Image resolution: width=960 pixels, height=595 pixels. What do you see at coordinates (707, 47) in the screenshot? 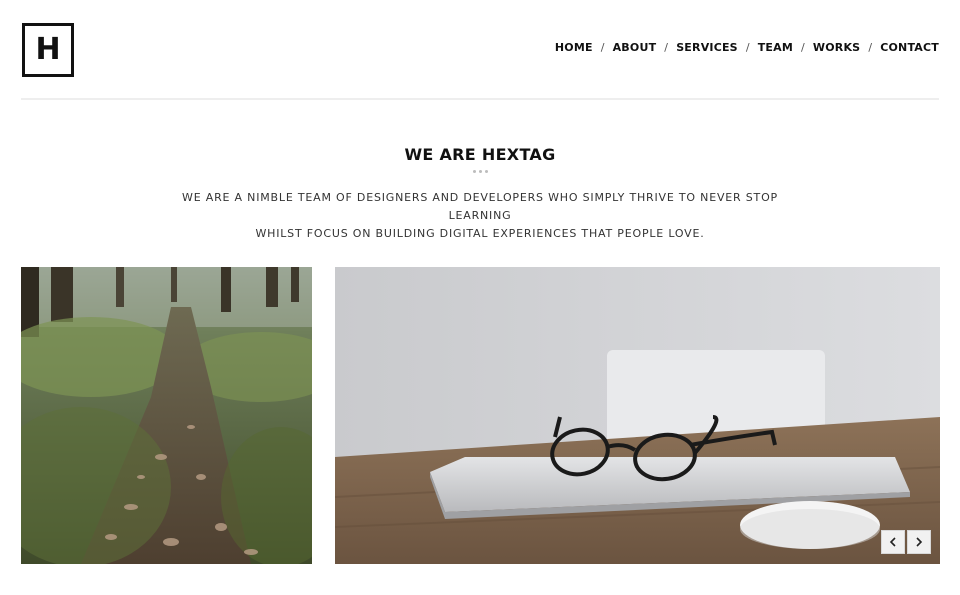
I see `nav-services: SERVICES` at bounding box center [707, 47].